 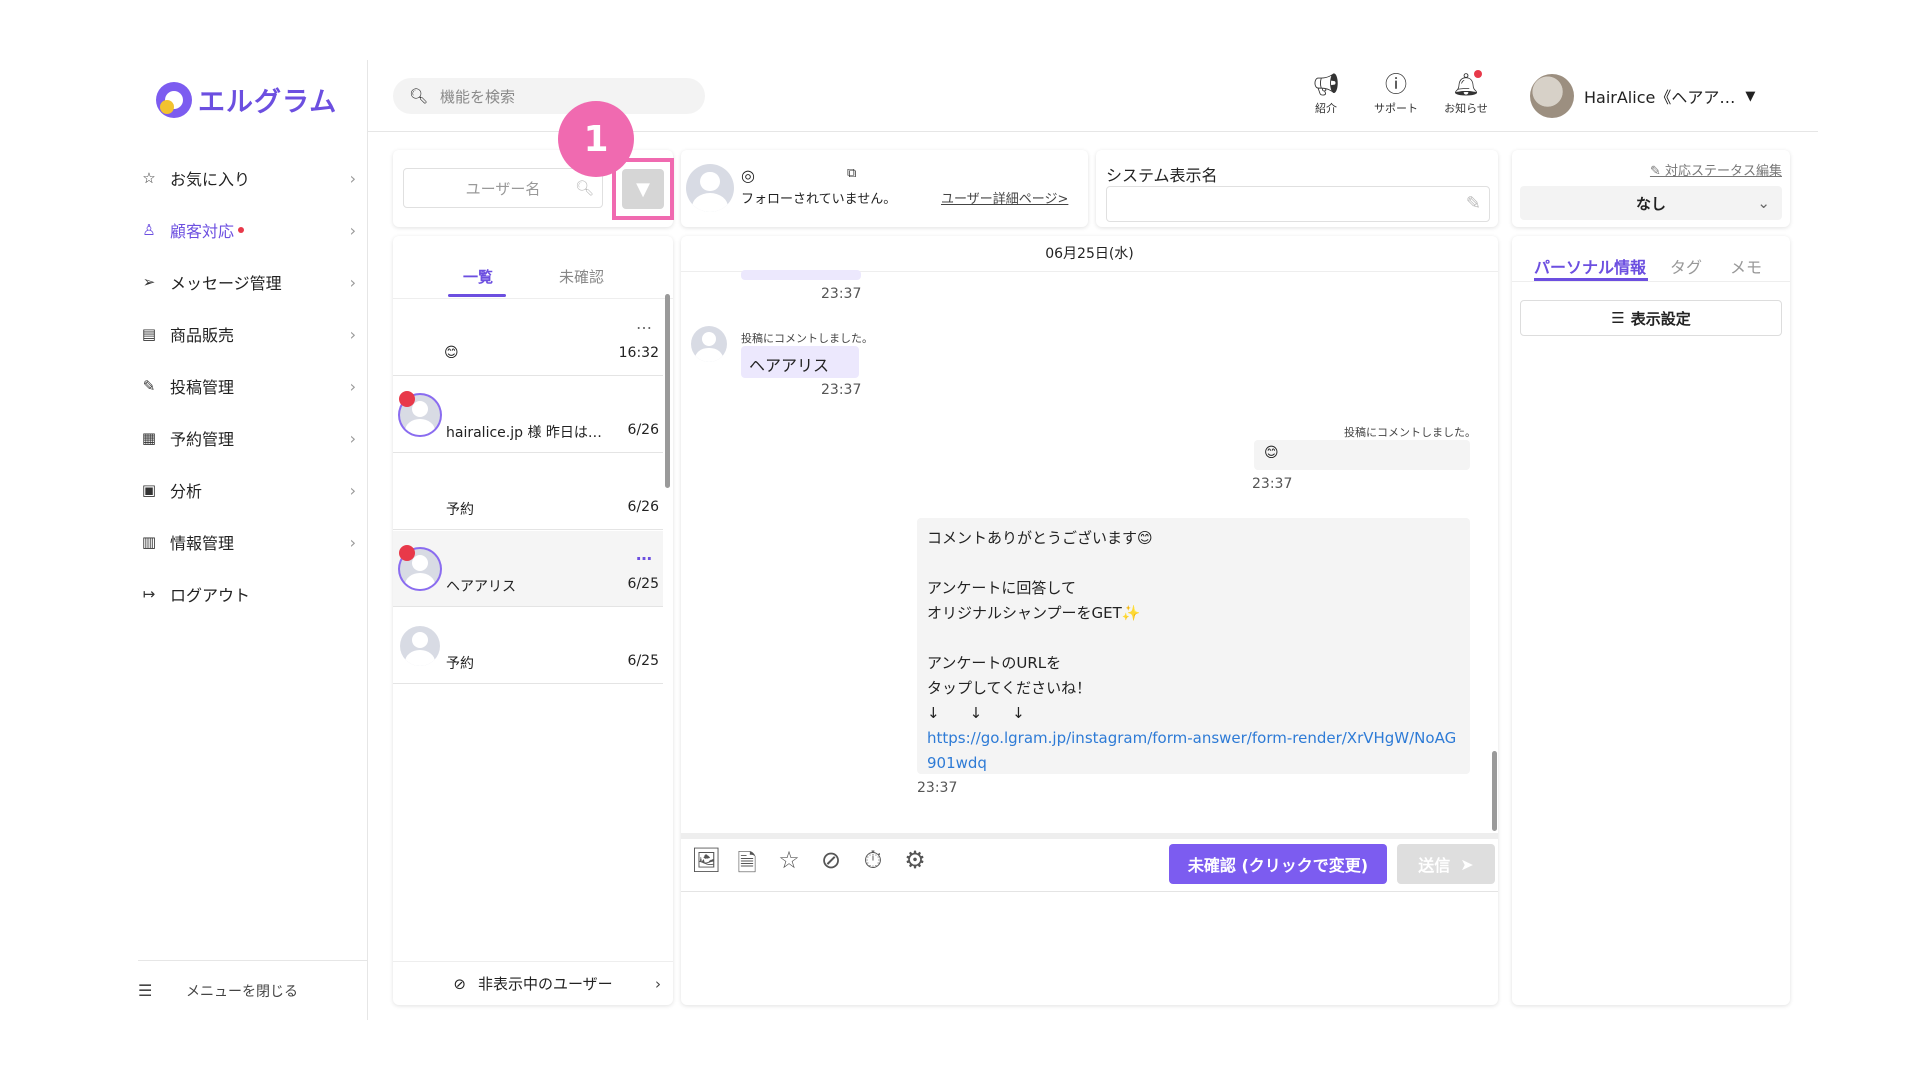 I want to click on list-item: 予約 6/26, so click(x=528, y=492).